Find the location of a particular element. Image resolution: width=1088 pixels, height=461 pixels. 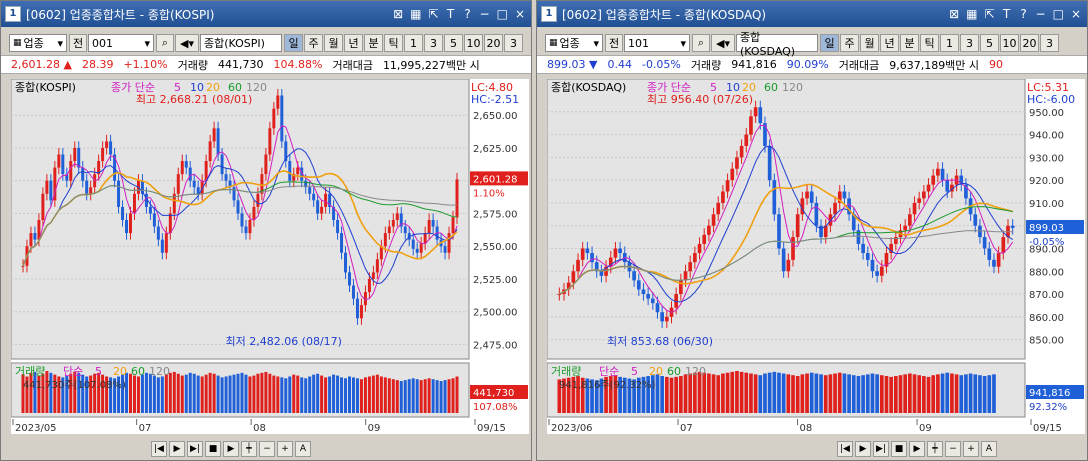

code-input: 001 ▾ is located at coordinates (121, 43).